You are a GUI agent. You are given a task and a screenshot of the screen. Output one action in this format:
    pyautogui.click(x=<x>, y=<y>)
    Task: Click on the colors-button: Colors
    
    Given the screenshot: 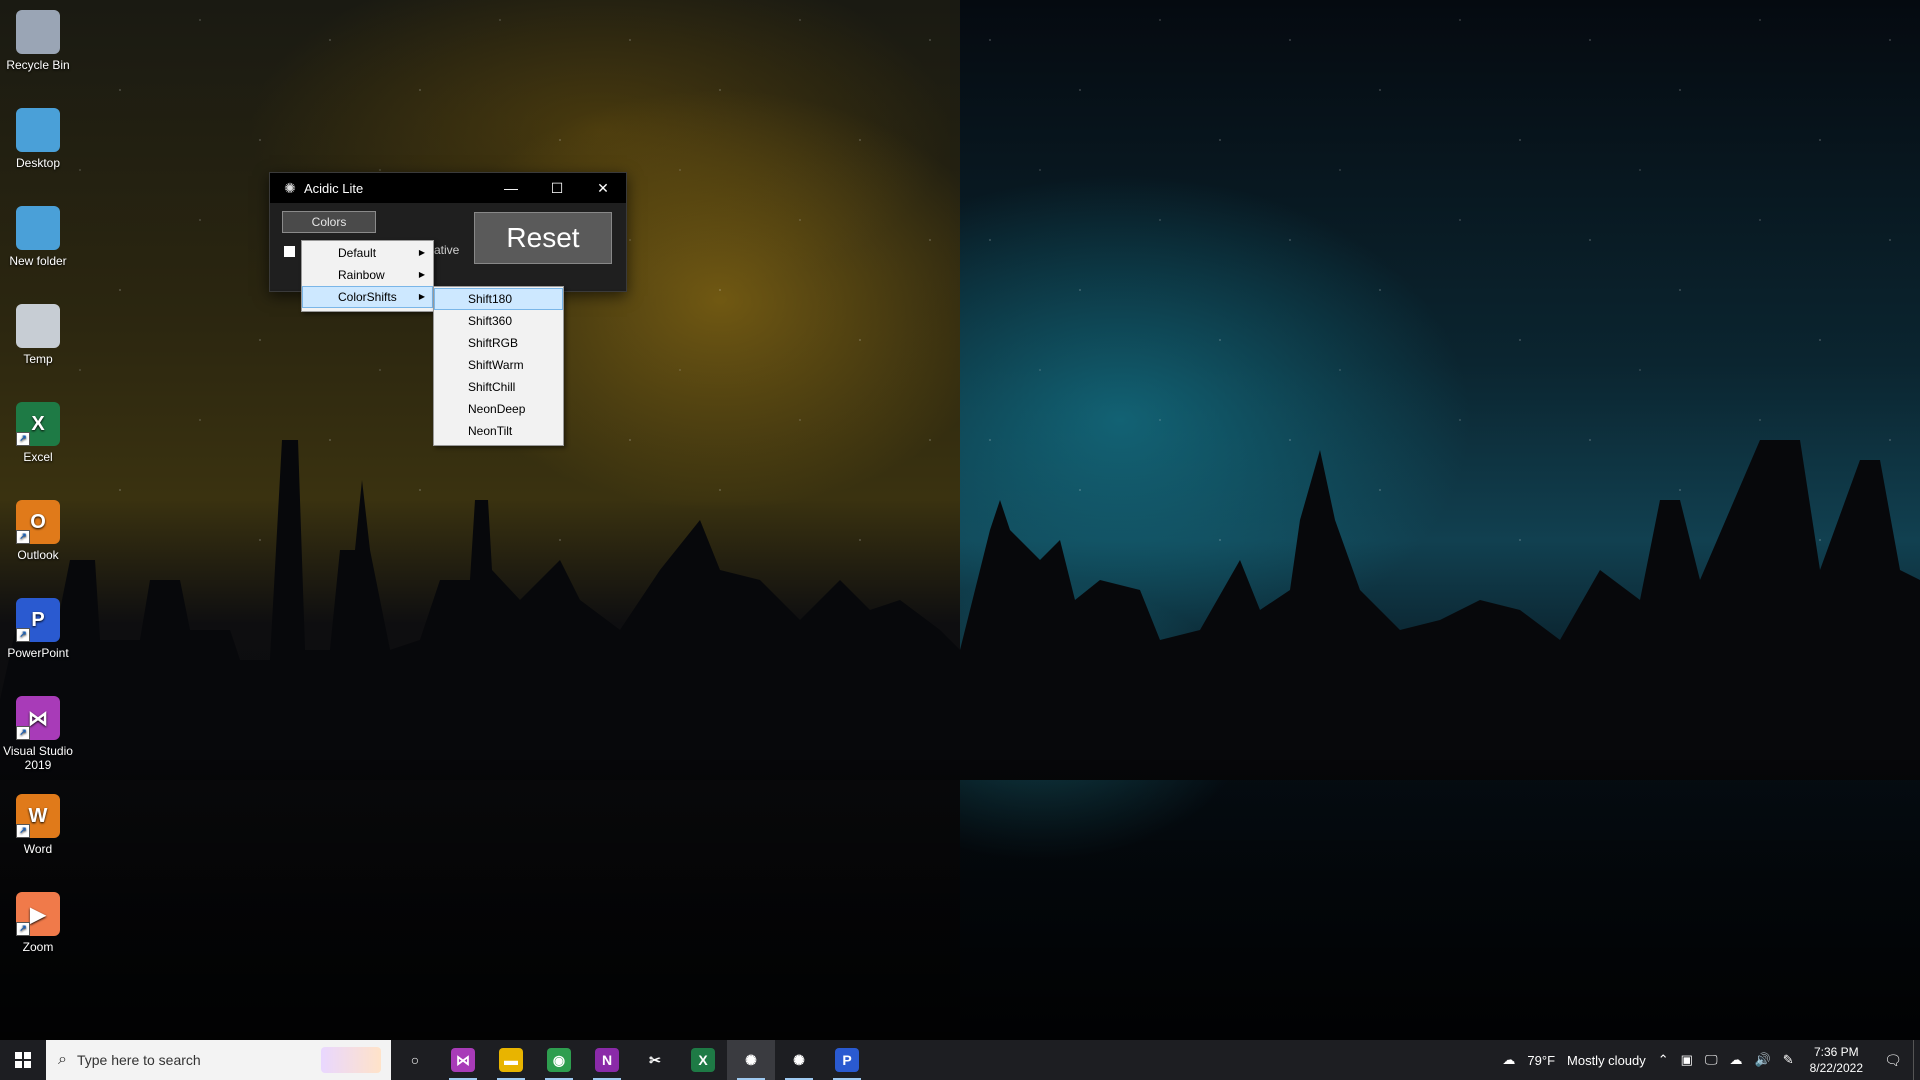 What is the action you would take?
    pyautogui.click(x=329, y=222)
    